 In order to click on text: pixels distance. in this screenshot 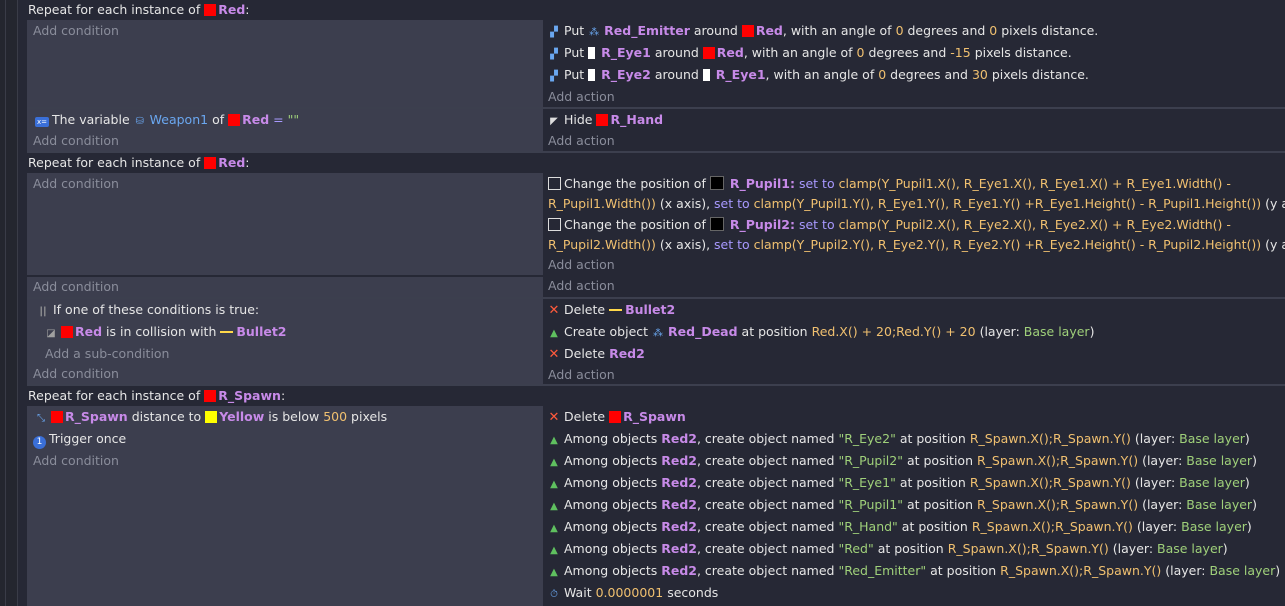, I will do `click(1040, 74)`.